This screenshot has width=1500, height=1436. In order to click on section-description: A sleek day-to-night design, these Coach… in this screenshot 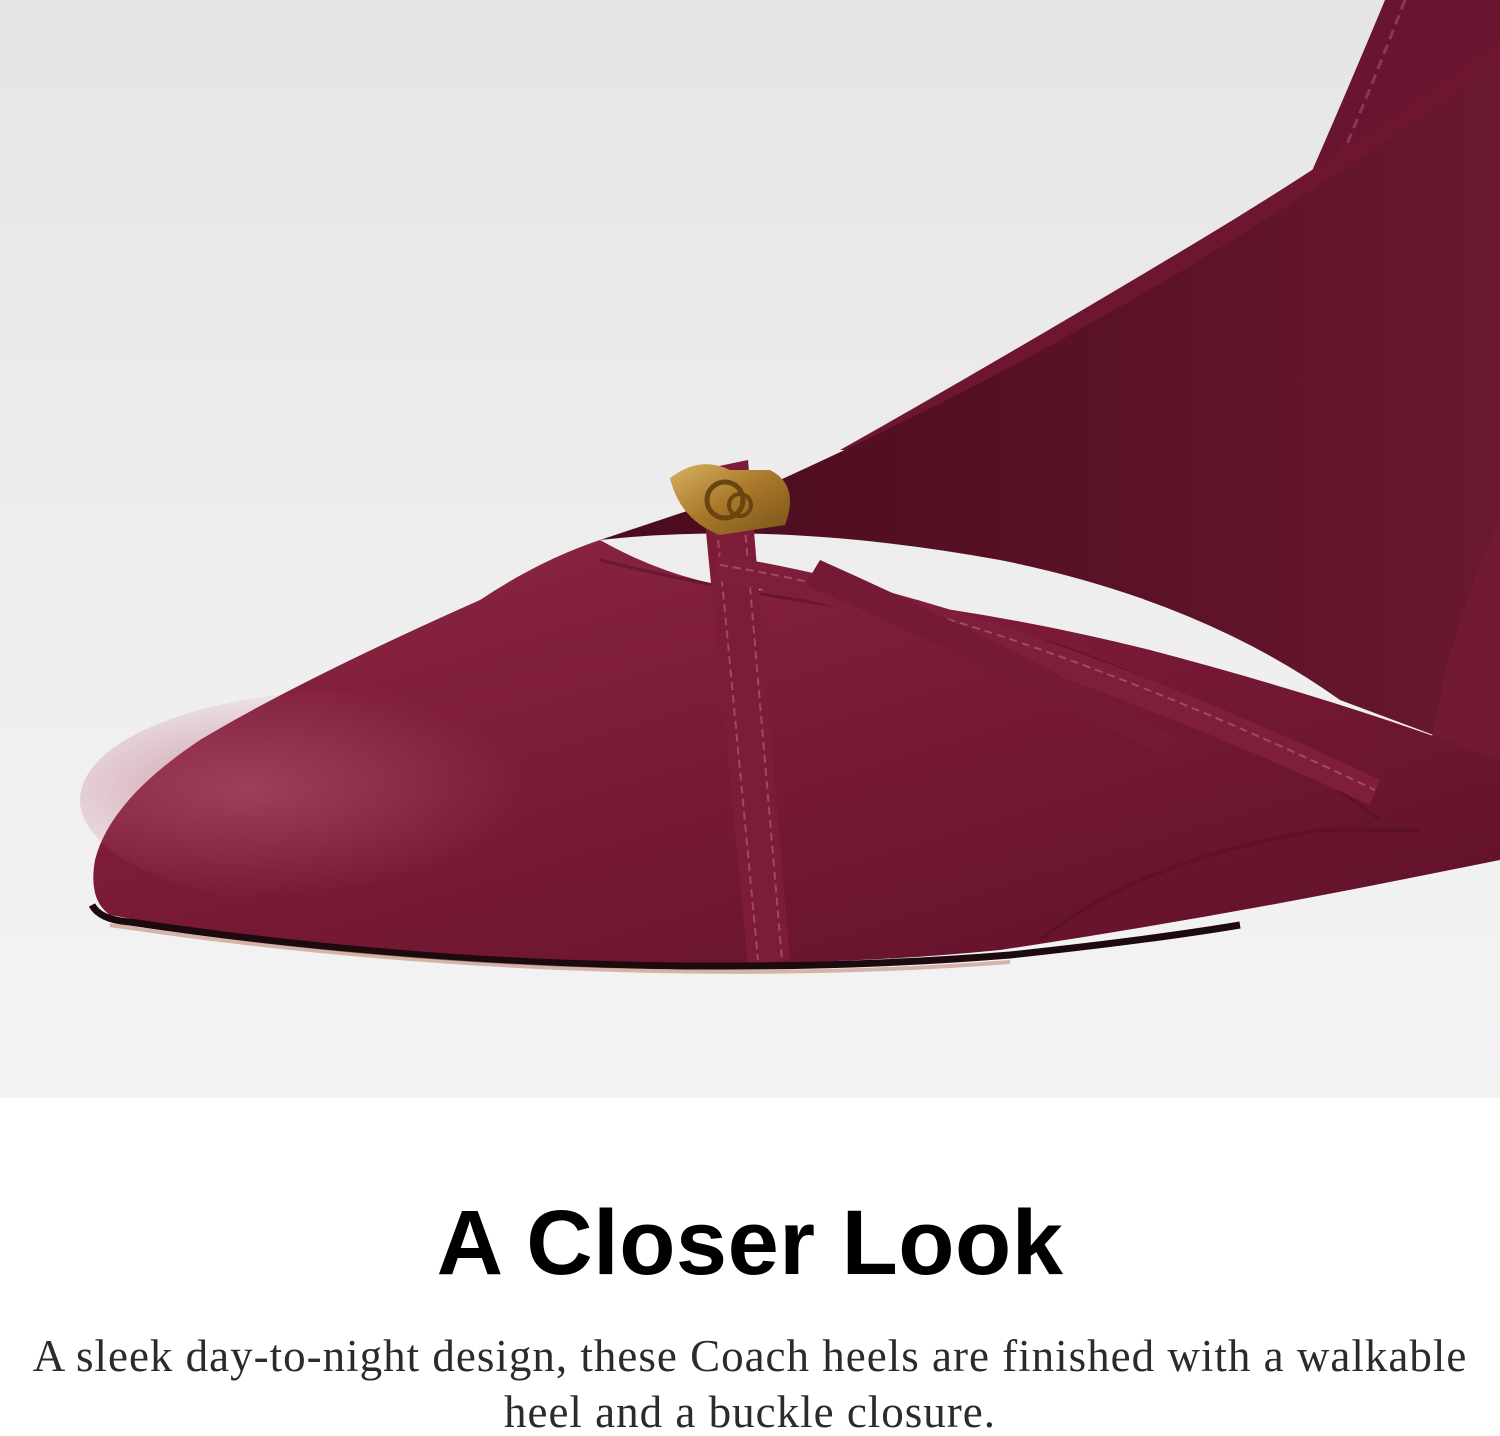, I will do `click(750, 1383)`.